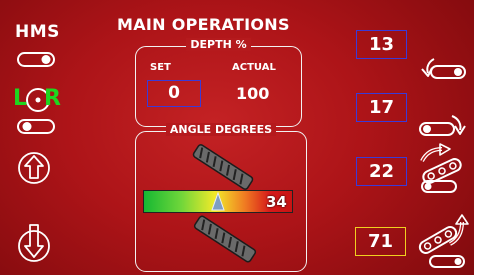  Describe the element at coordinates (20, 98) in the screenshot. I see `lr-left-label: L` at that location.